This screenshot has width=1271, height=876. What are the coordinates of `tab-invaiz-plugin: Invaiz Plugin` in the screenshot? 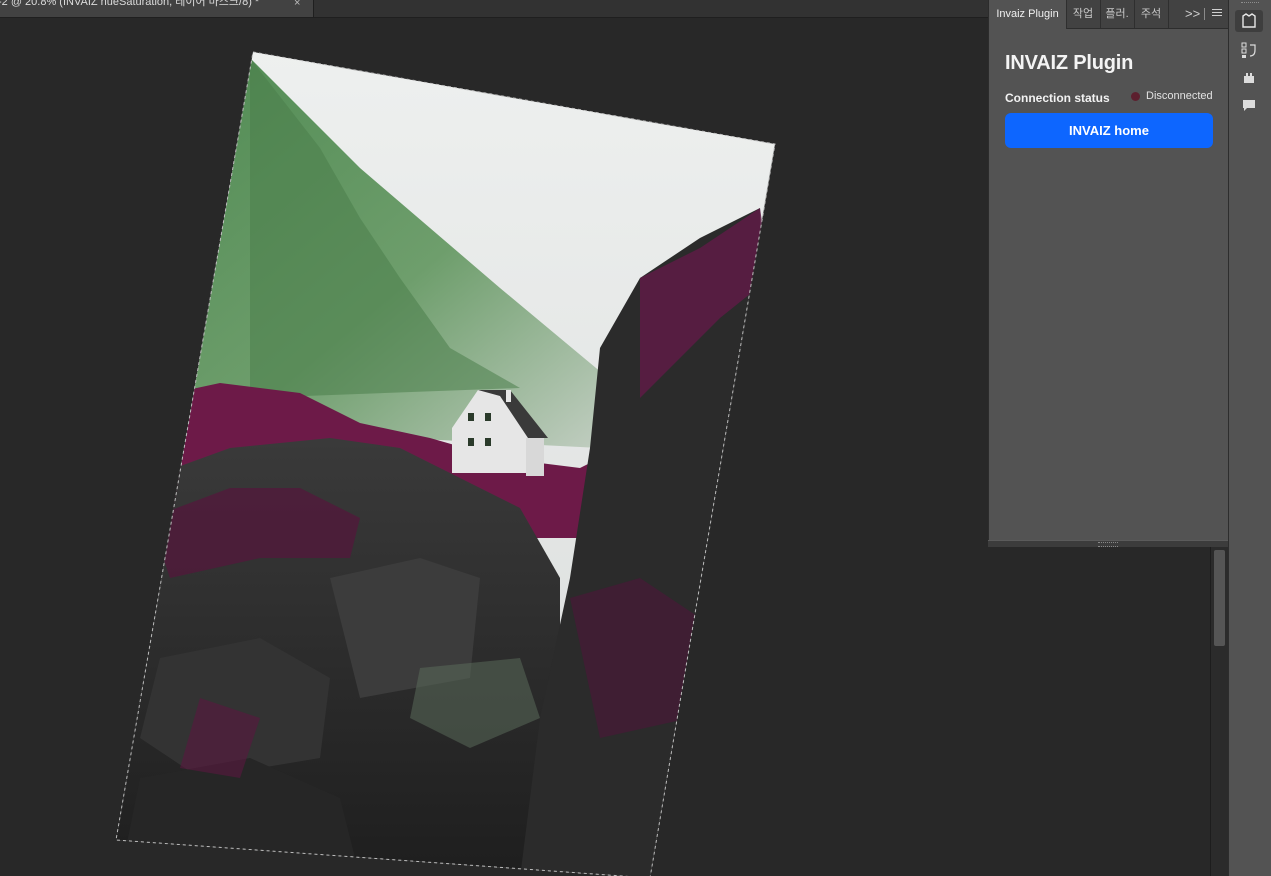 It's located at (1028, 14).